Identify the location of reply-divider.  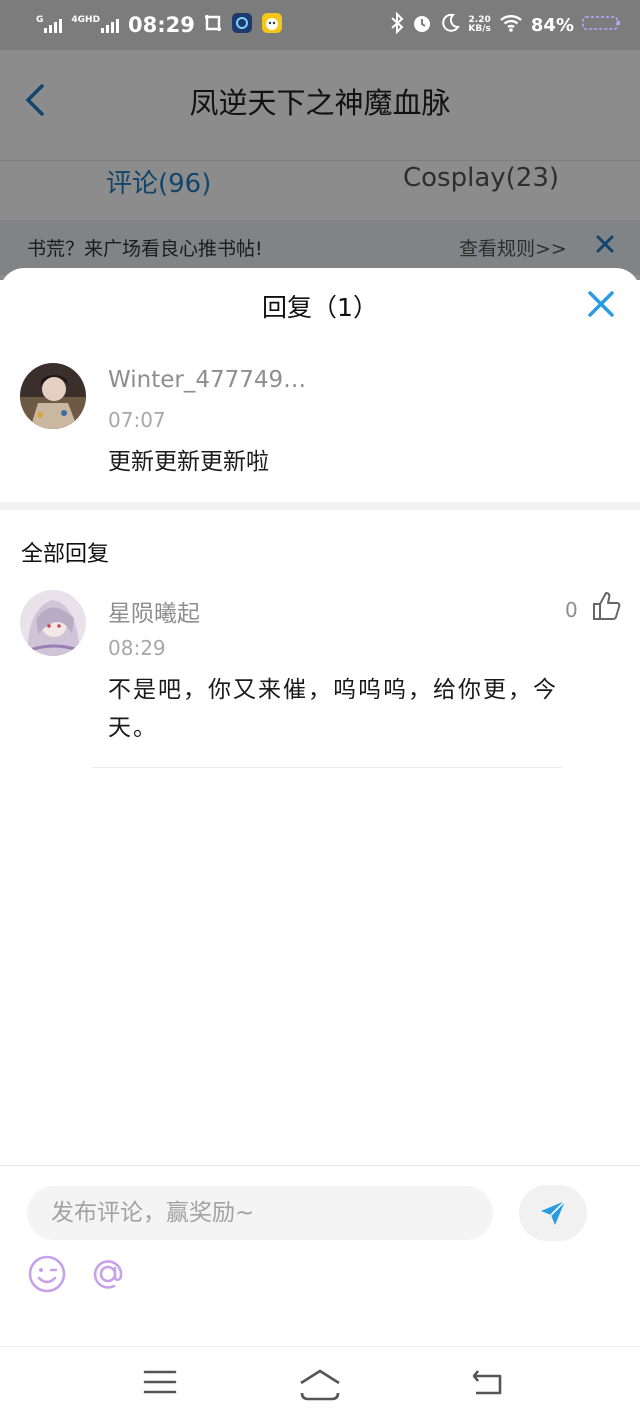
(327, 767).